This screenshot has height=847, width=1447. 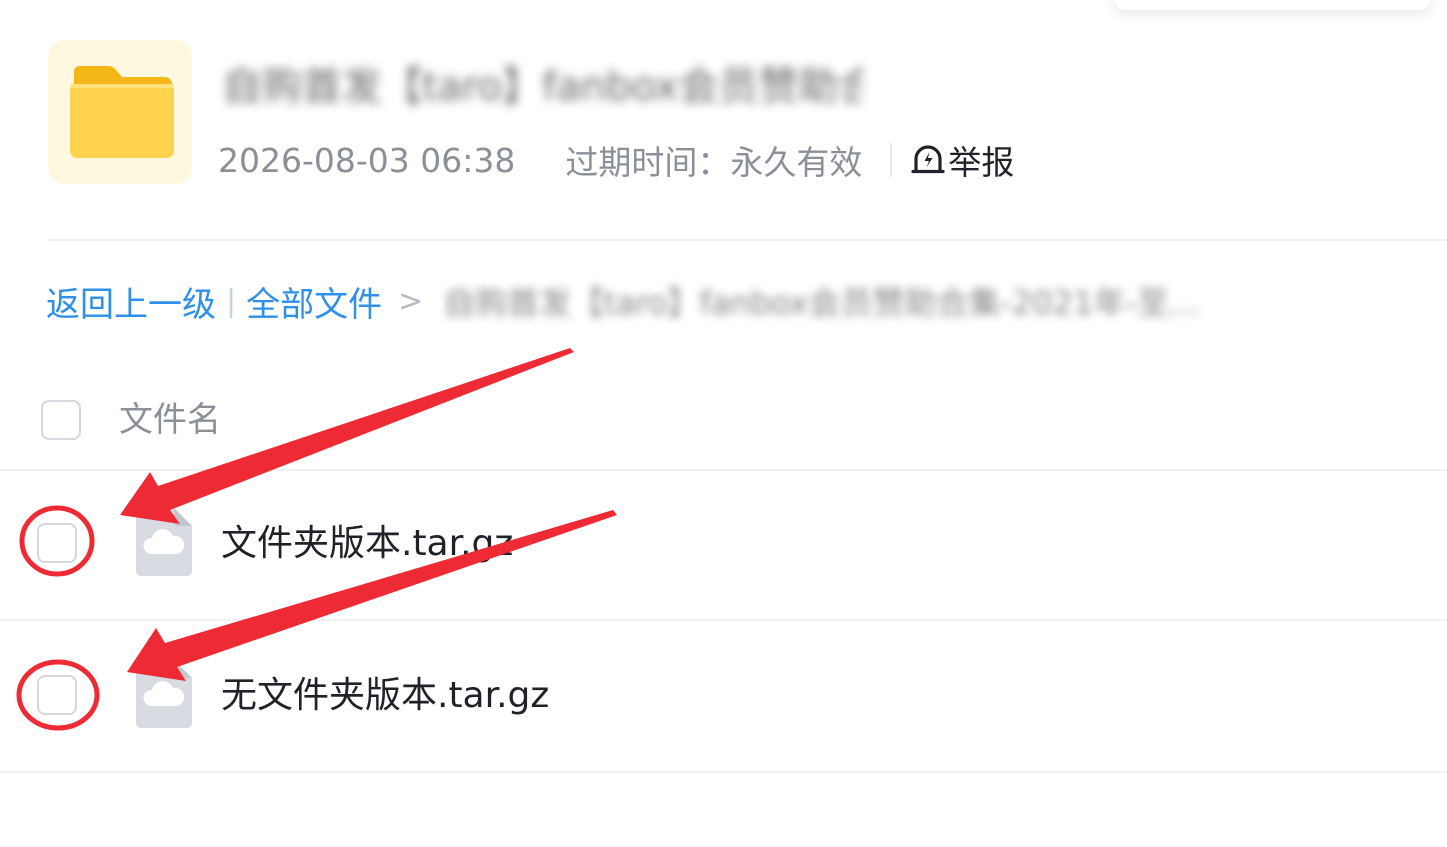 I want to click on select-all-checkbox, so click(x=61, y=420).